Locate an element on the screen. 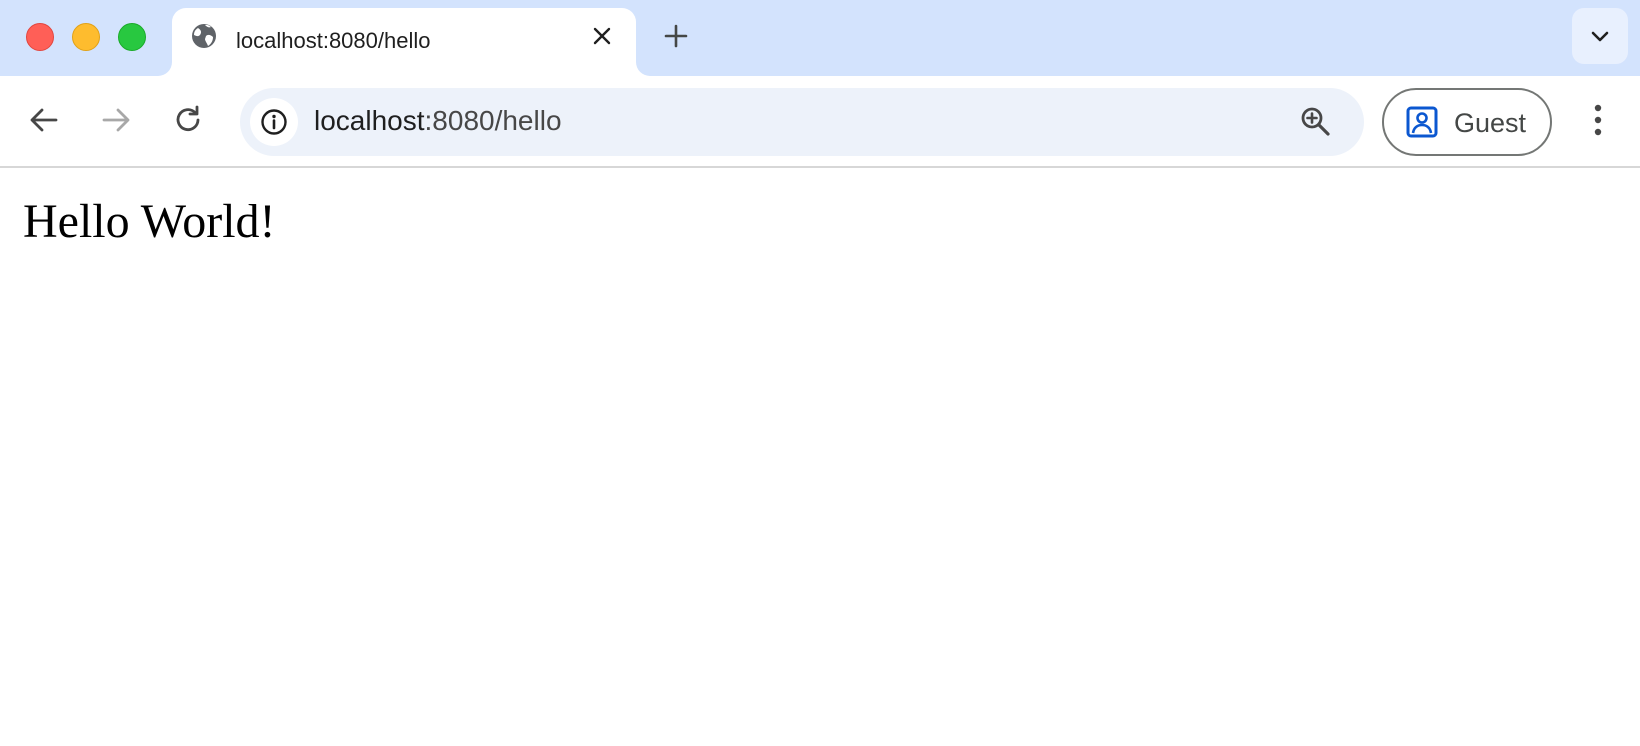 Image resolution: width=1640 pixels, height=746 pixels. chevron-down-icon is located at coordinates (1600, 36).